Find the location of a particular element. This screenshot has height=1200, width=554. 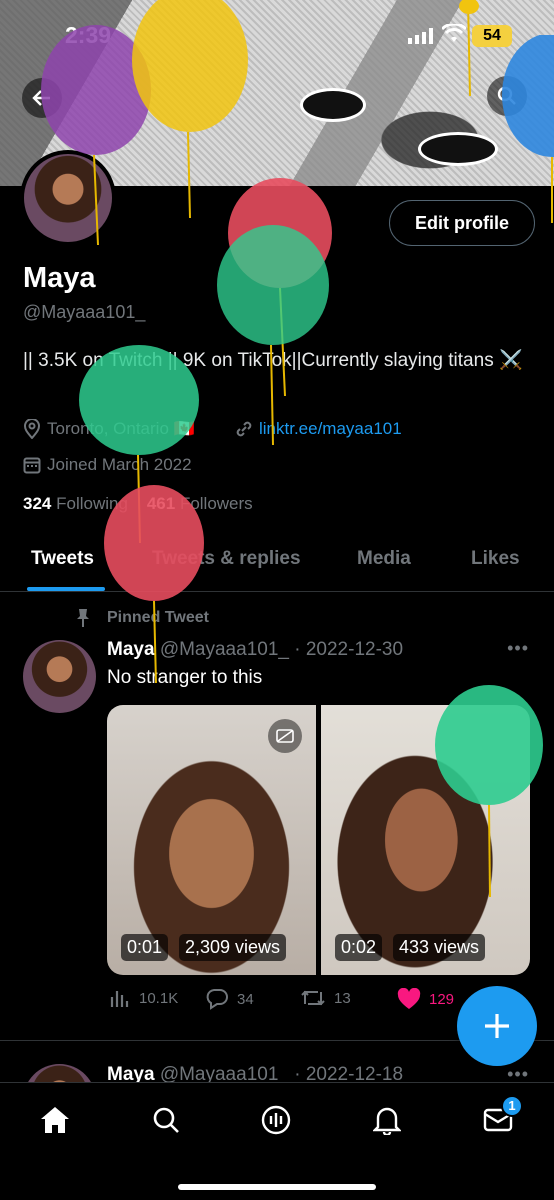

joined-text: Joined March 2022 is located at coordinates (119, 464).